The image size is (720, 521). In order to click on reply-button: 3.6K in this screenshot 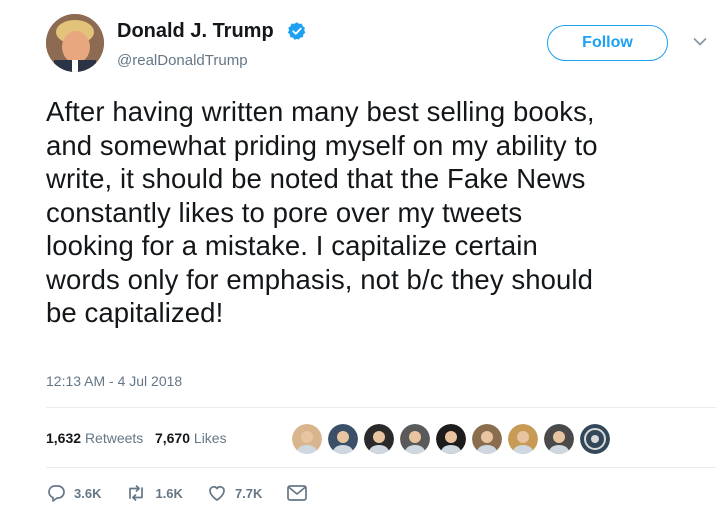, I will do `click(73, 493)`.